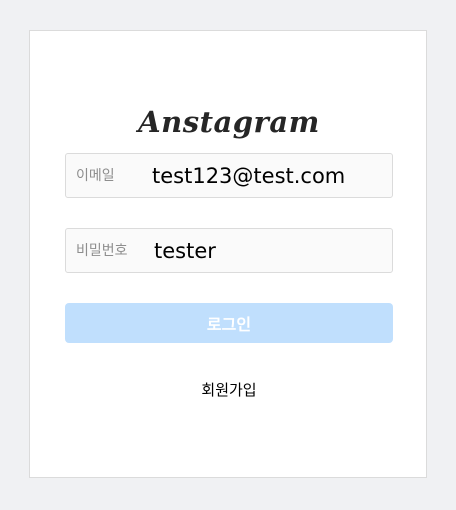 This screenshot has width=456, height=510. I want to click on email-input, so click(268, 176).